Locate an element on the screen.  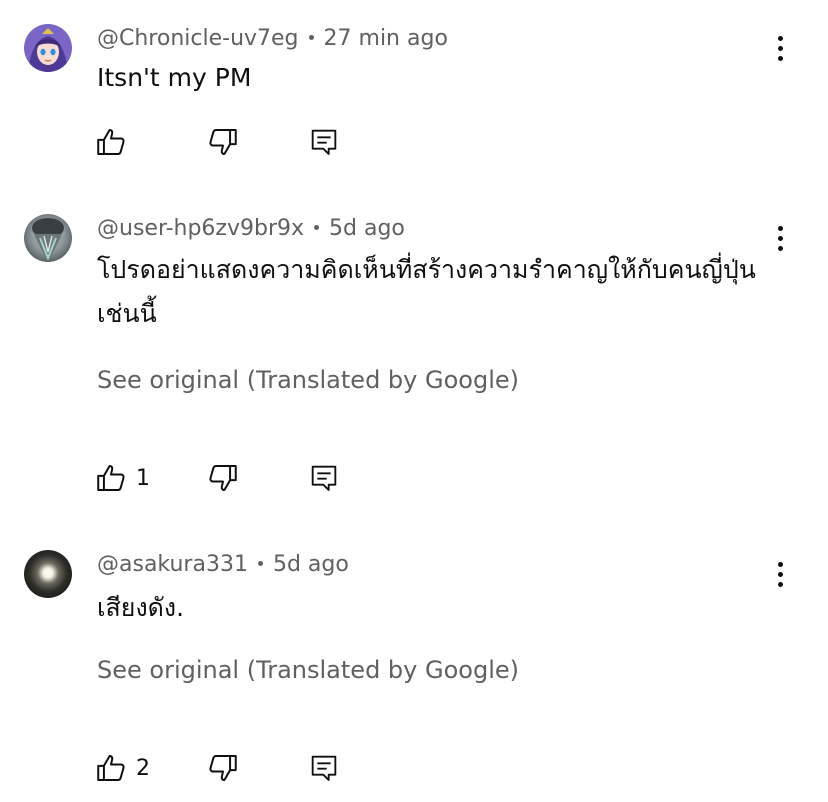
like-count: 1 is located at coordinates (143, 478).